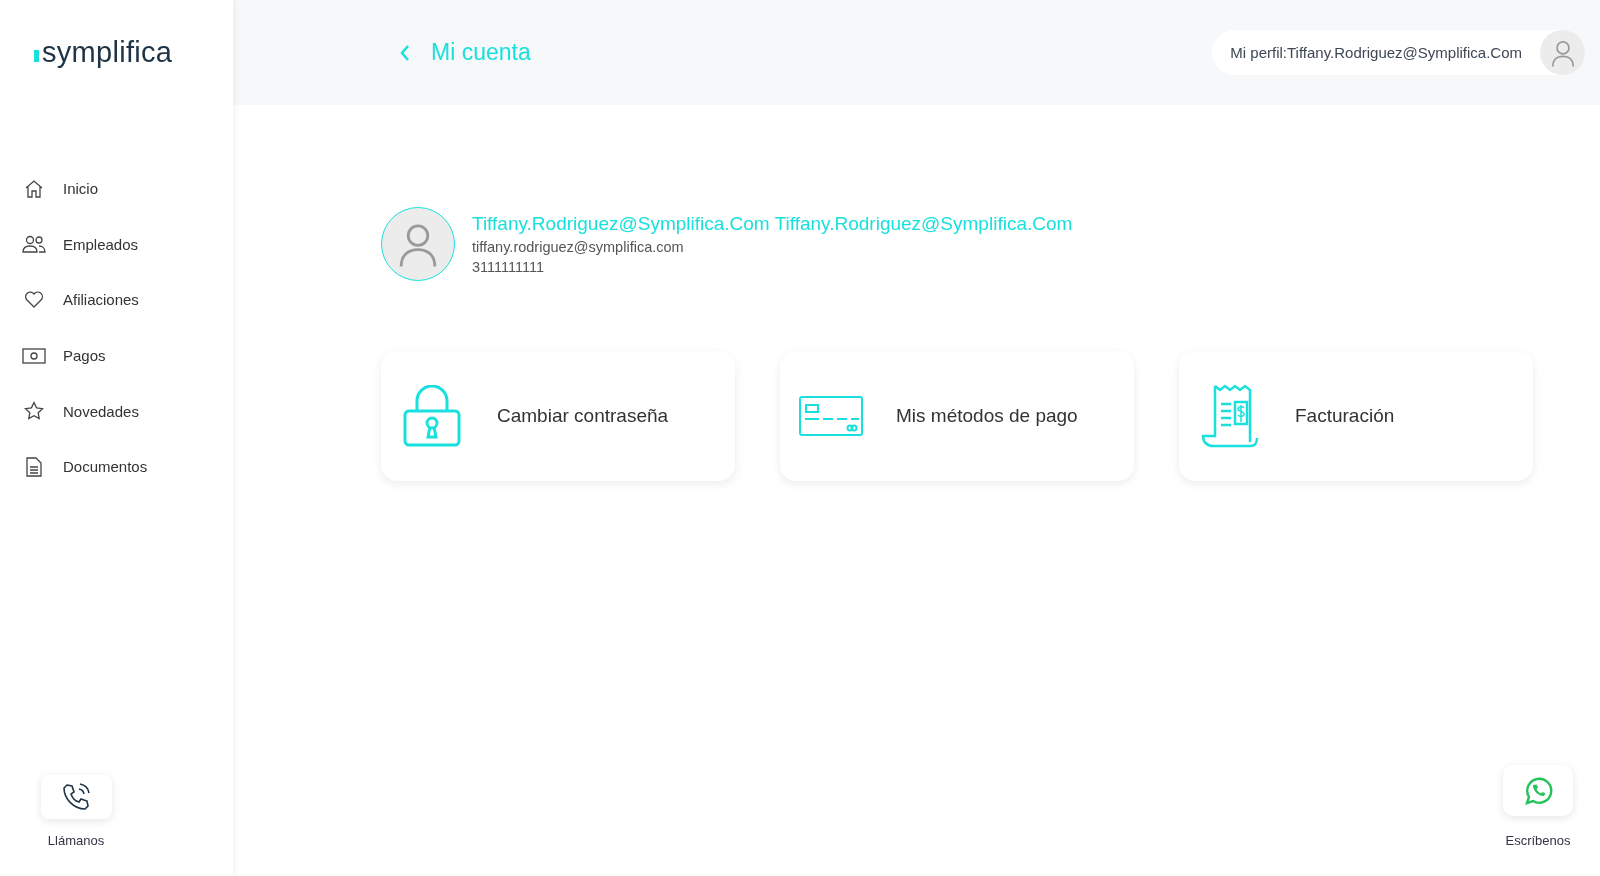 The height and width of the screenshot is (876, 1600). I want to click on credit-card-icon, so click(831, 416).